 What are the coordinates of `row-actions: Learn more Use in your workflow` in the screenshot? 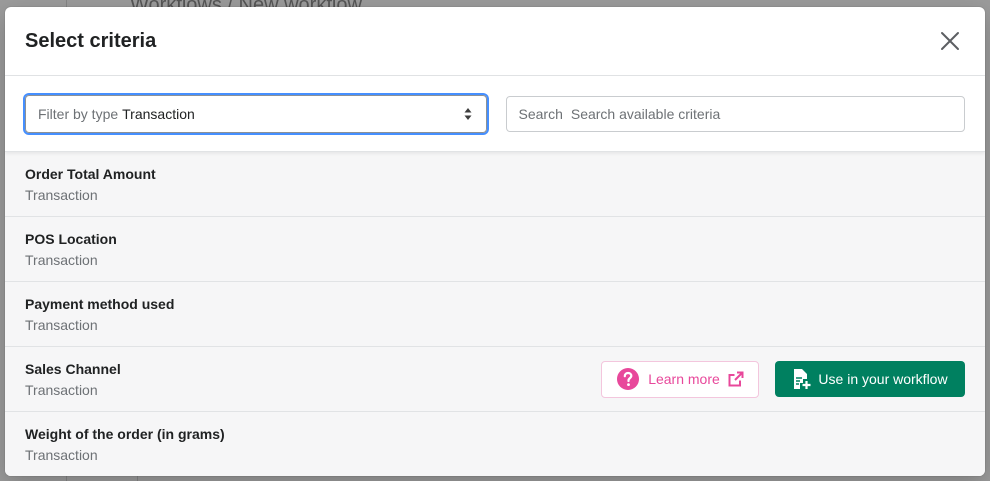 It's located at (783, 379).